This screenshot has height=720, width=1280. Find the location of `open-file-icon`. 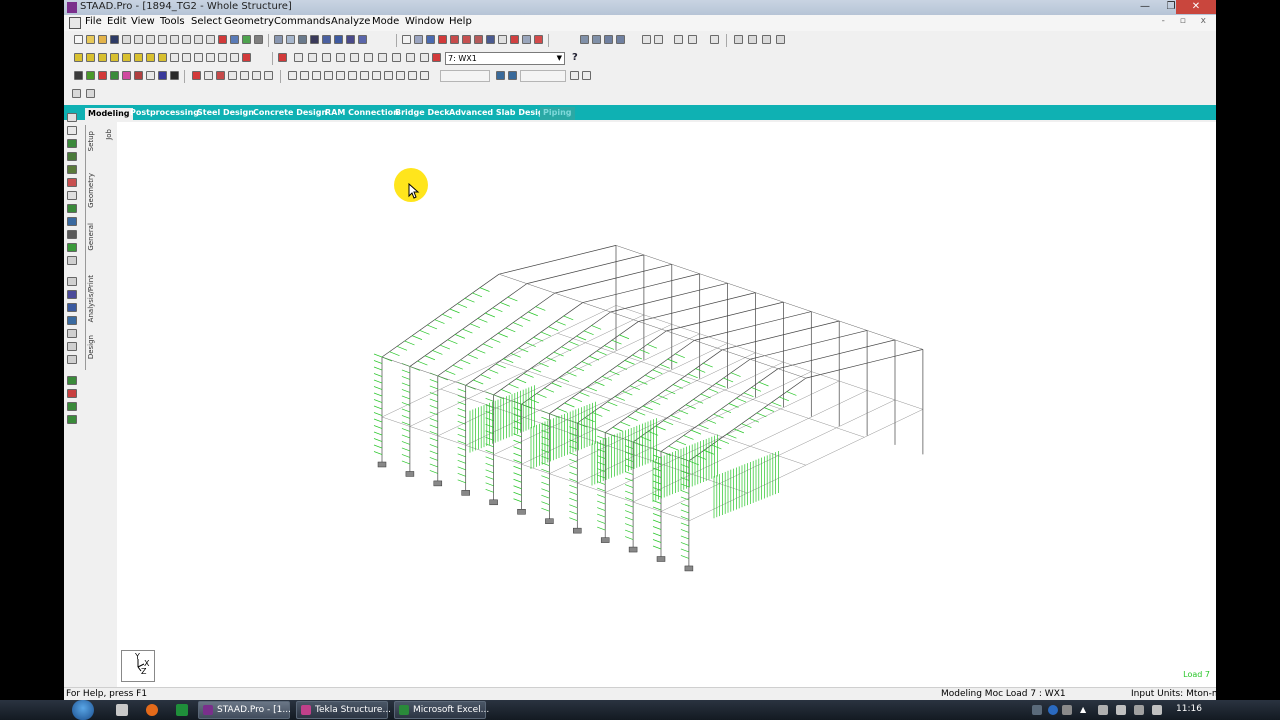

open-file-icon is located at coordinates (90, 39).